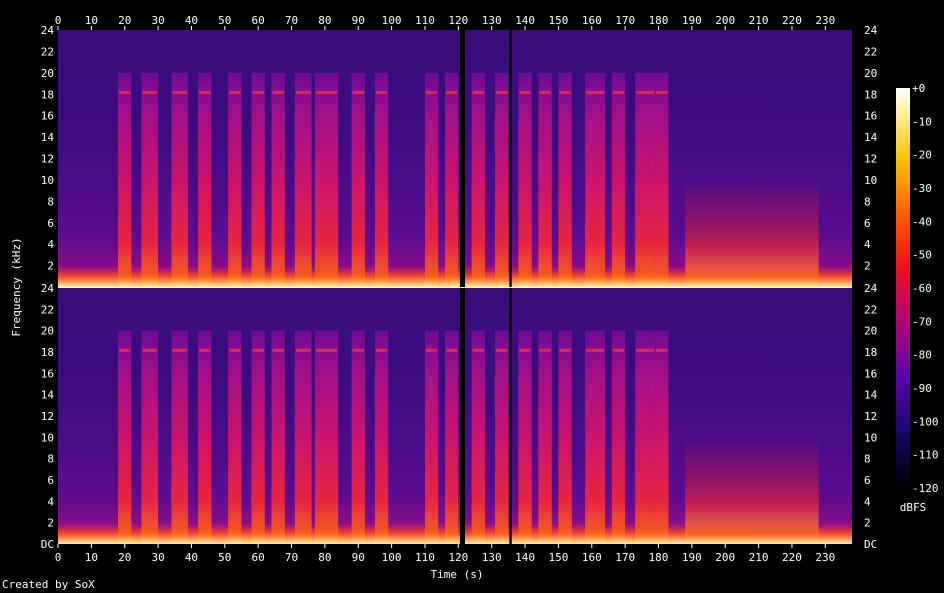 The image size is (944, 593). Describe the element at coordinates (659, 557) in the screenshot. I see `x-tick-label-bottom: 180` at that location.